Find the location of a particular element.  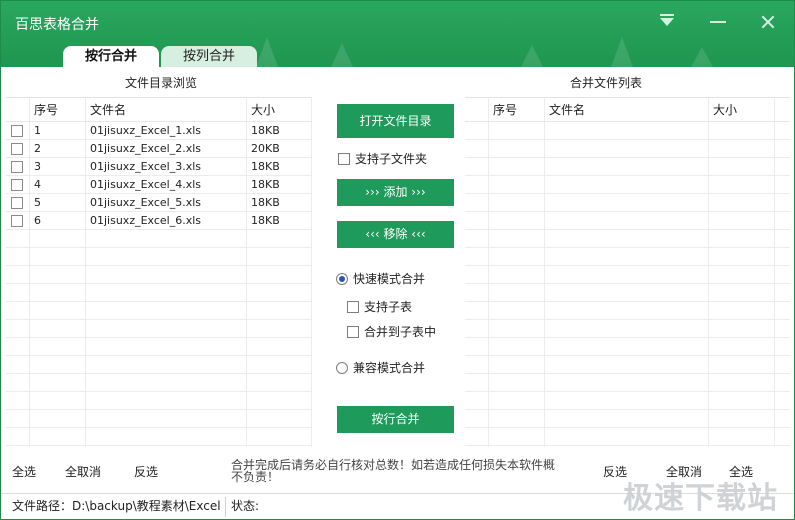

right-invert-link: 反选 is located at coordinates (615, 471).